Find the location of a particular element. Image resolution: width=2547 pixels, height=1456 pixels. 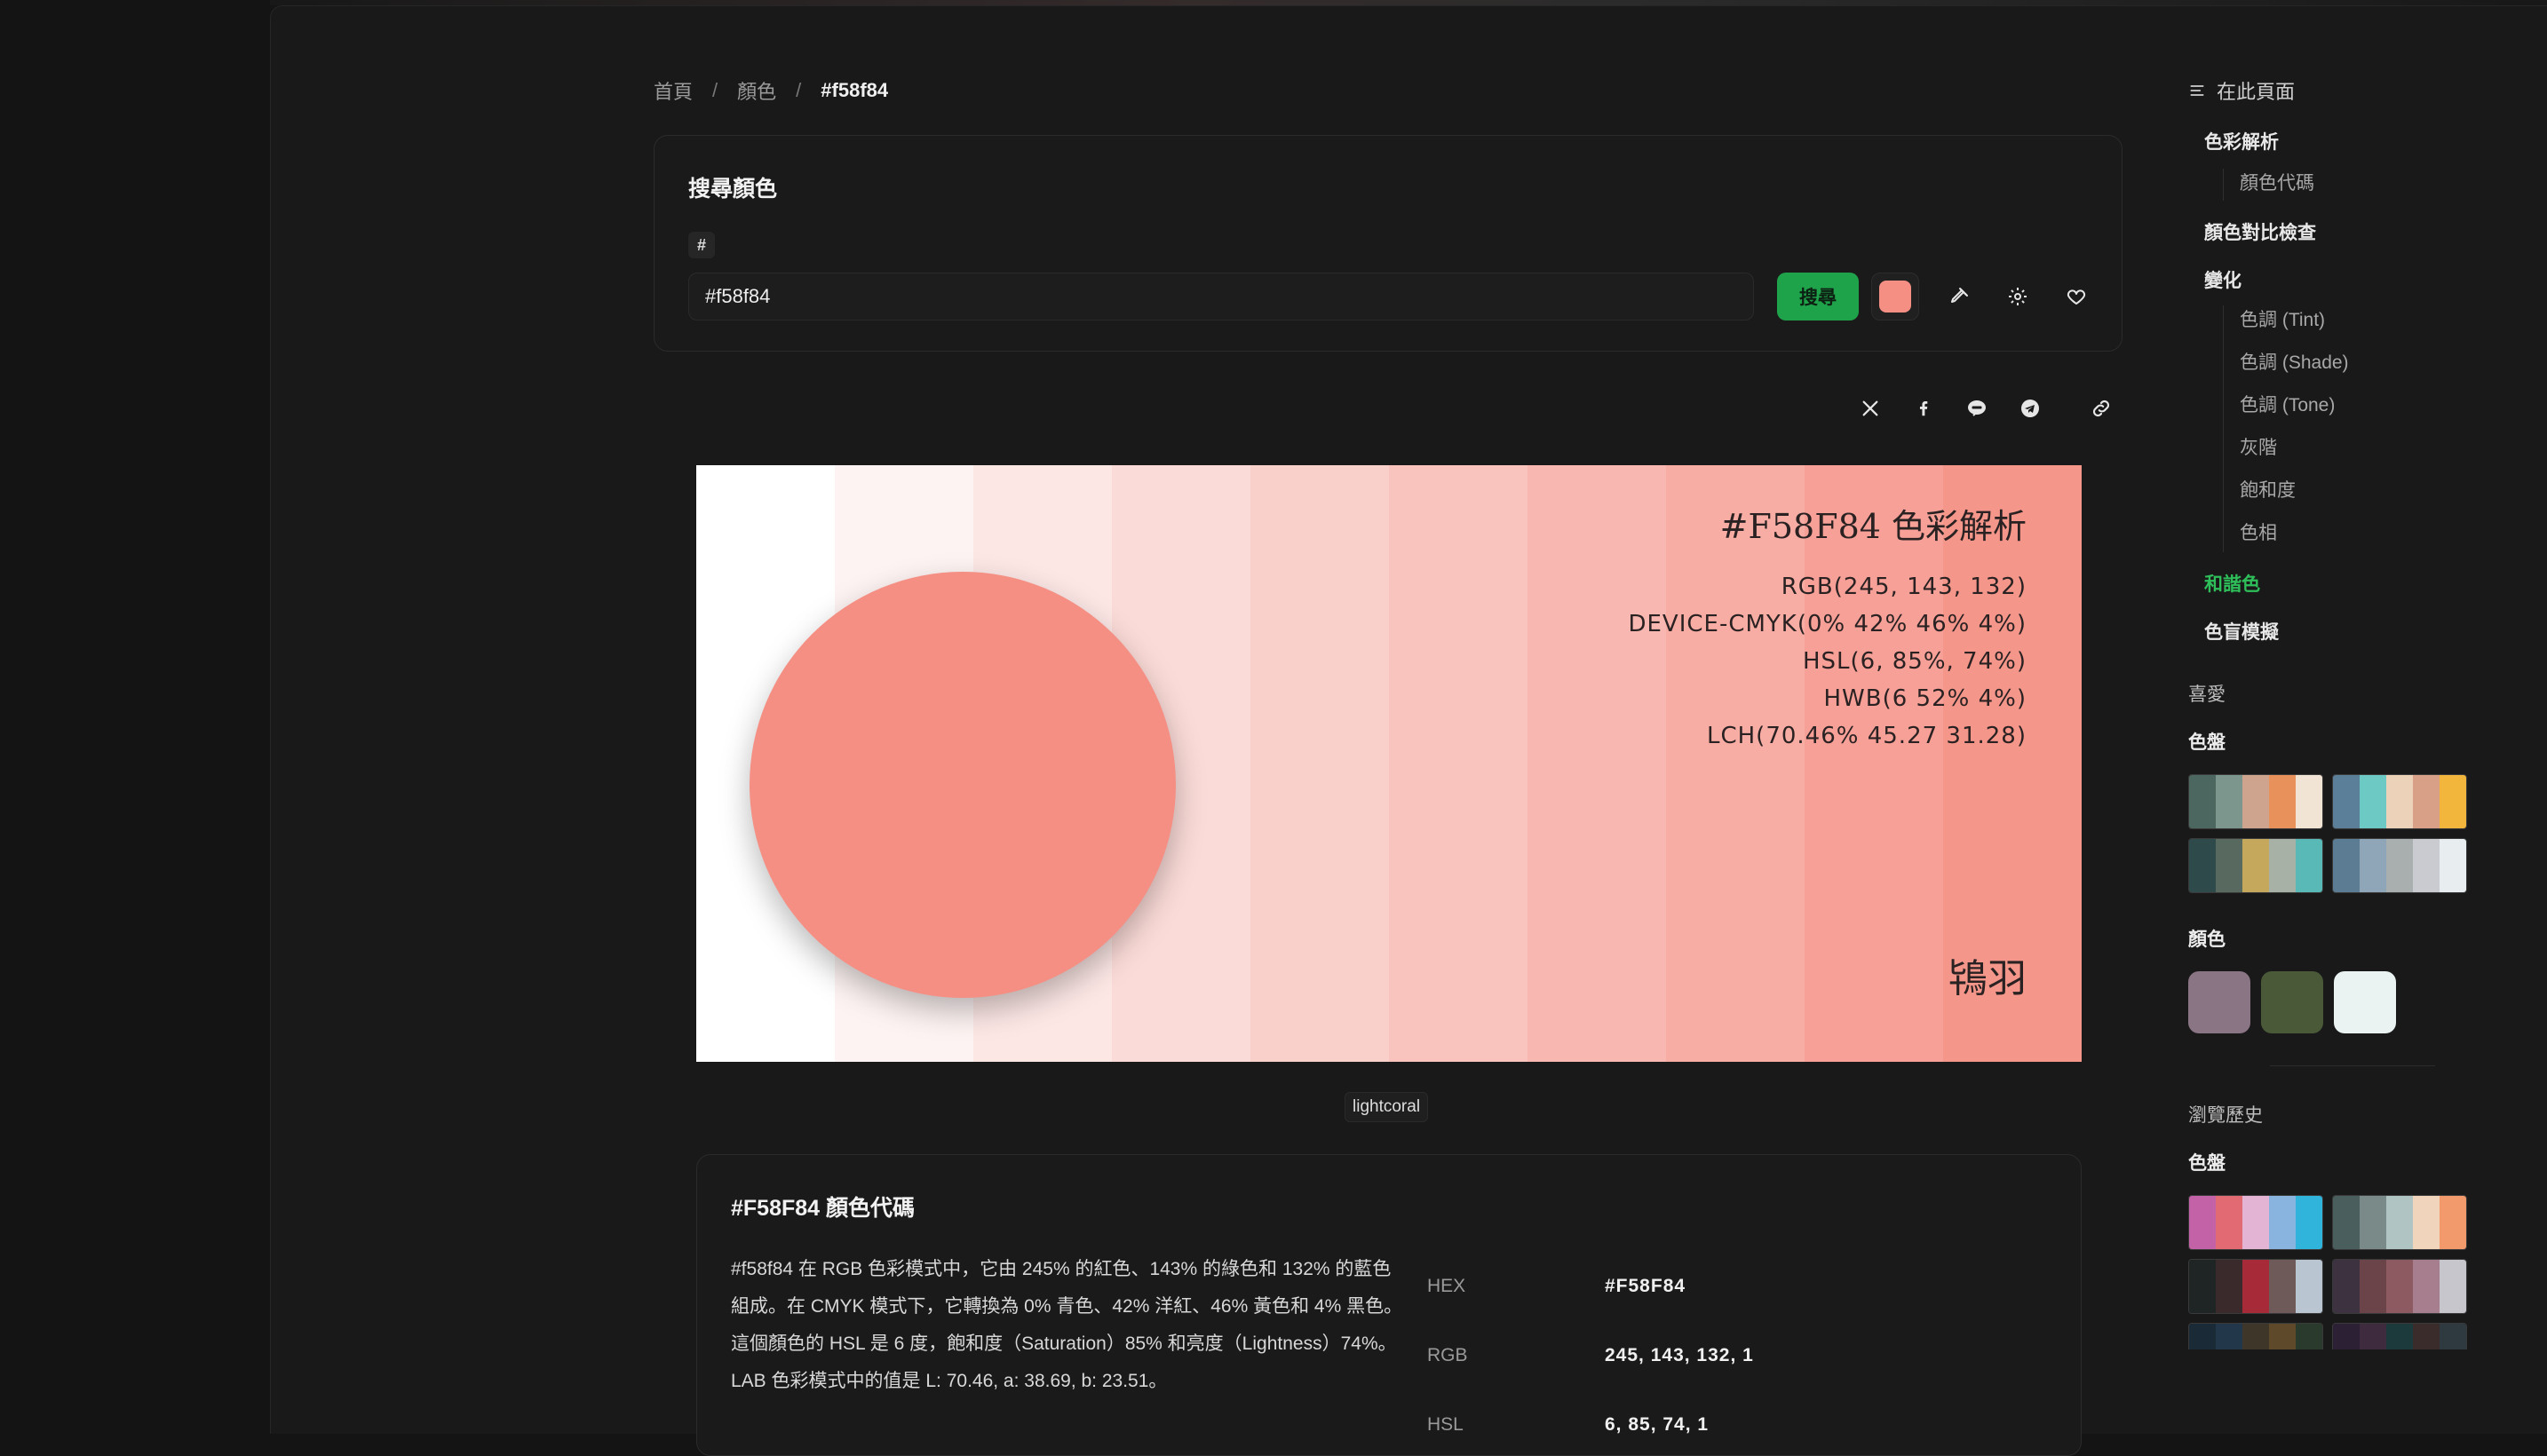

link-icon is located at coordinates (2101, 408).